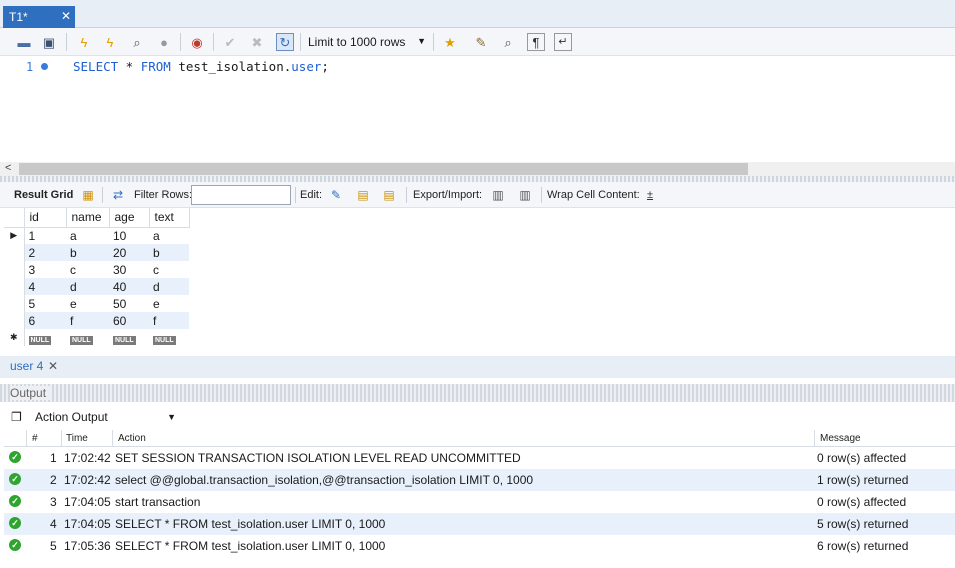 The image size is (955, 568). Describe the element at coordinates (87, 235) in the screenshot. I see `cell-name: a` at that location.